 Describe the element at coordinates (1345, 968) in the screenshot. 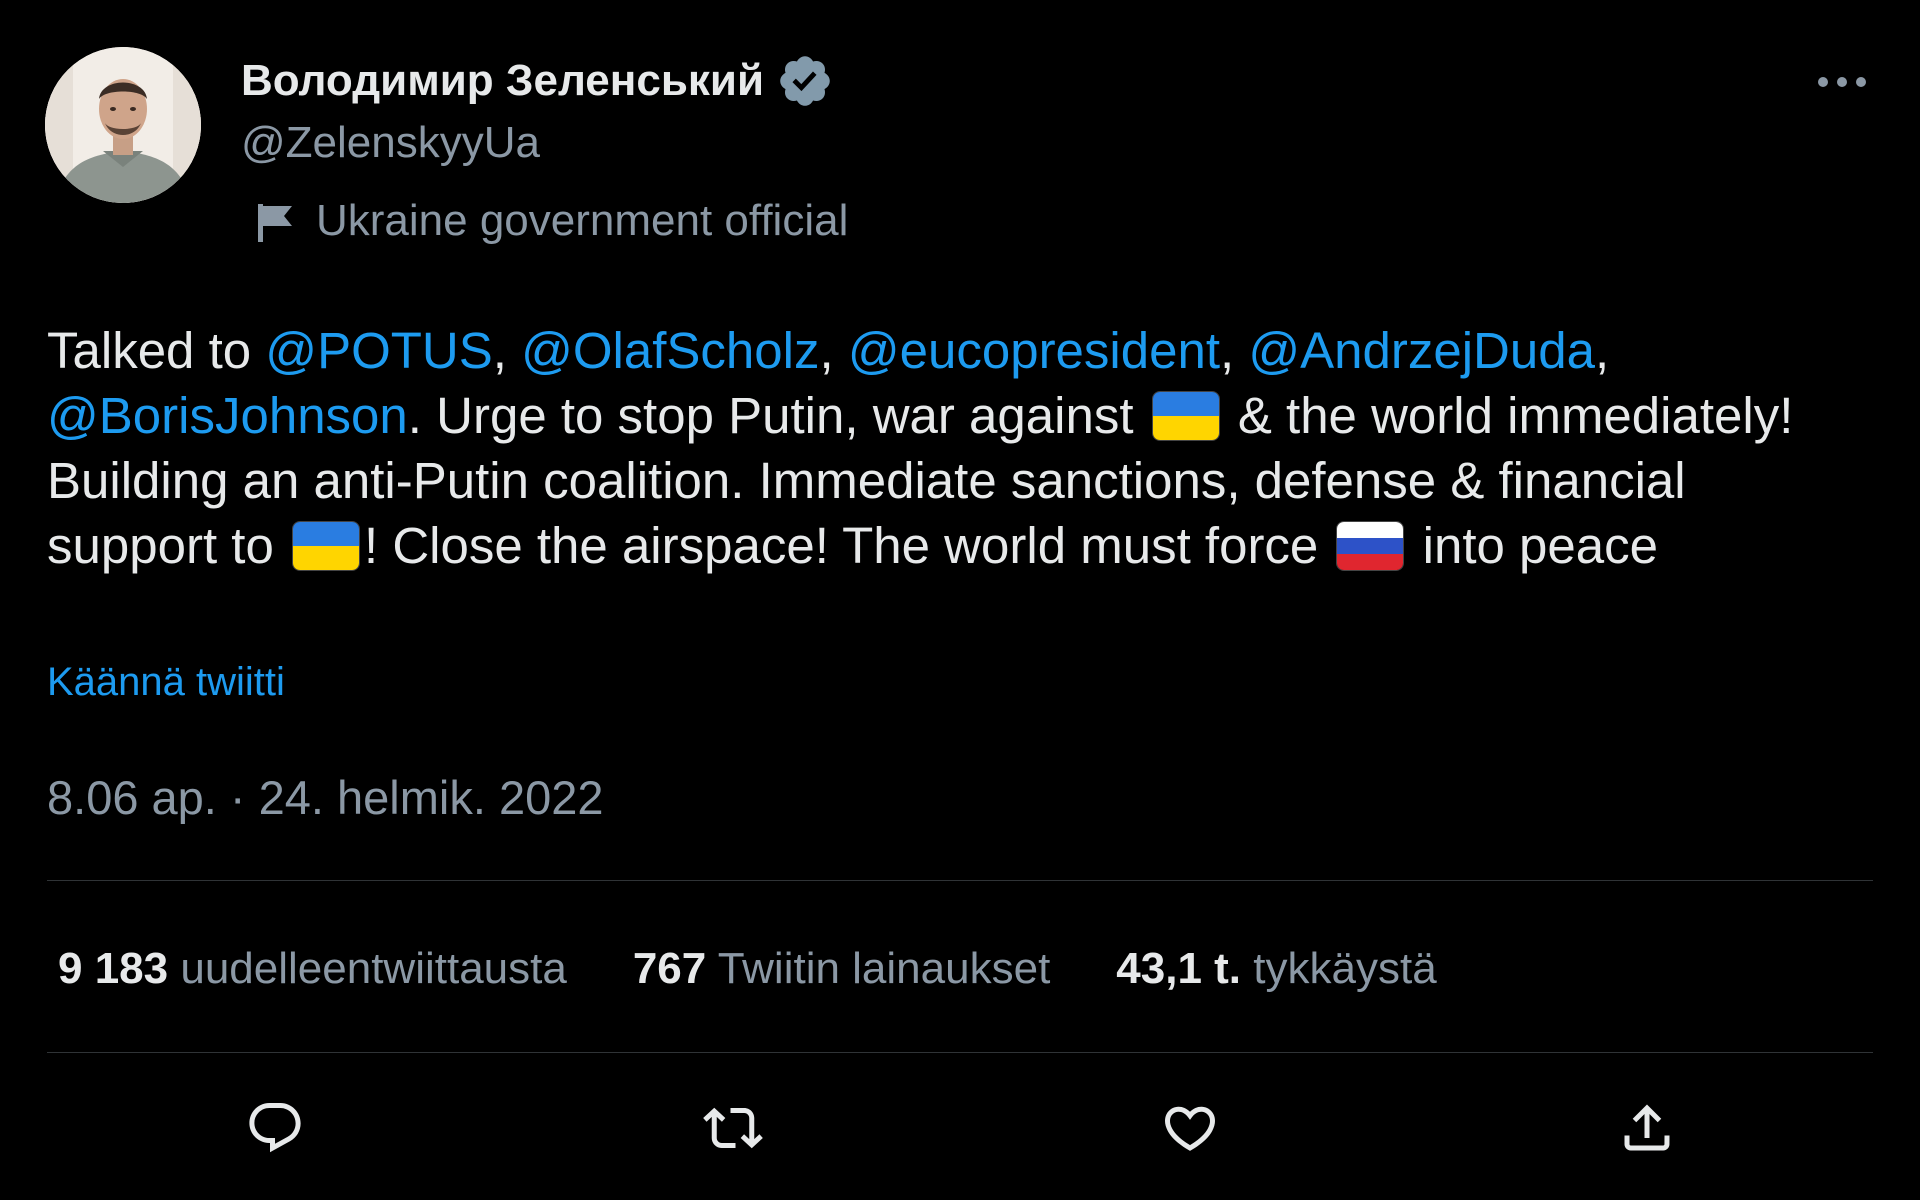

I see `likes-label: tykkäystä` at that location.